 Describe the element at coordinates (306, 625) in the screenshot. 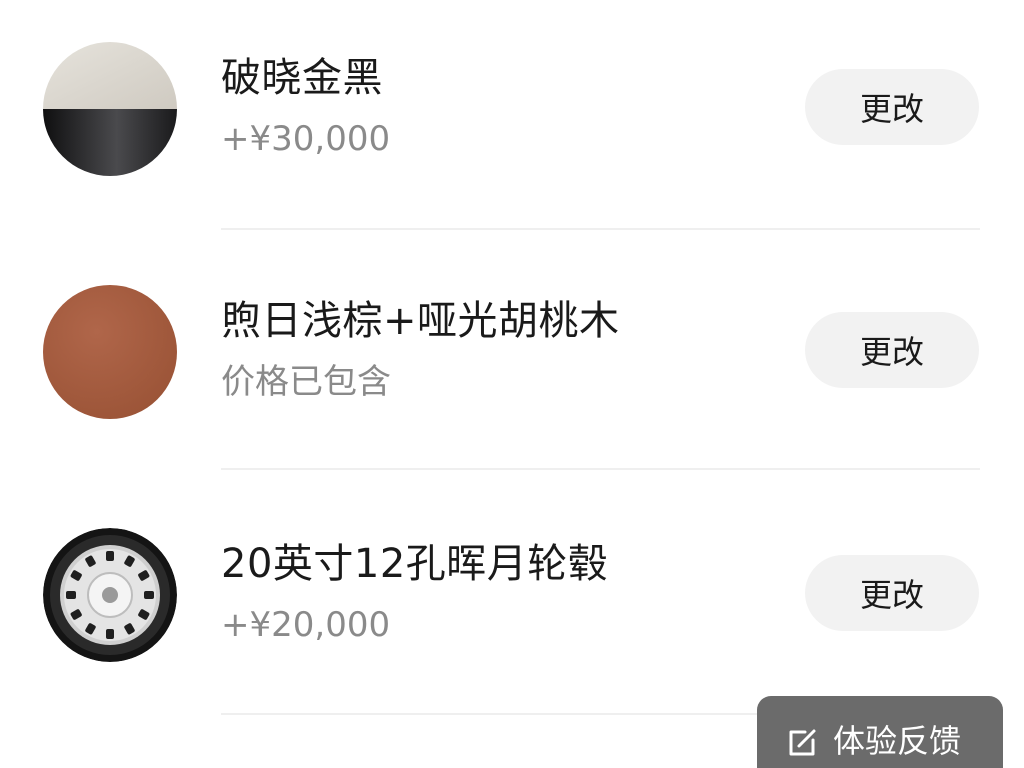

I see `option-price: +¥20,000` at that location.